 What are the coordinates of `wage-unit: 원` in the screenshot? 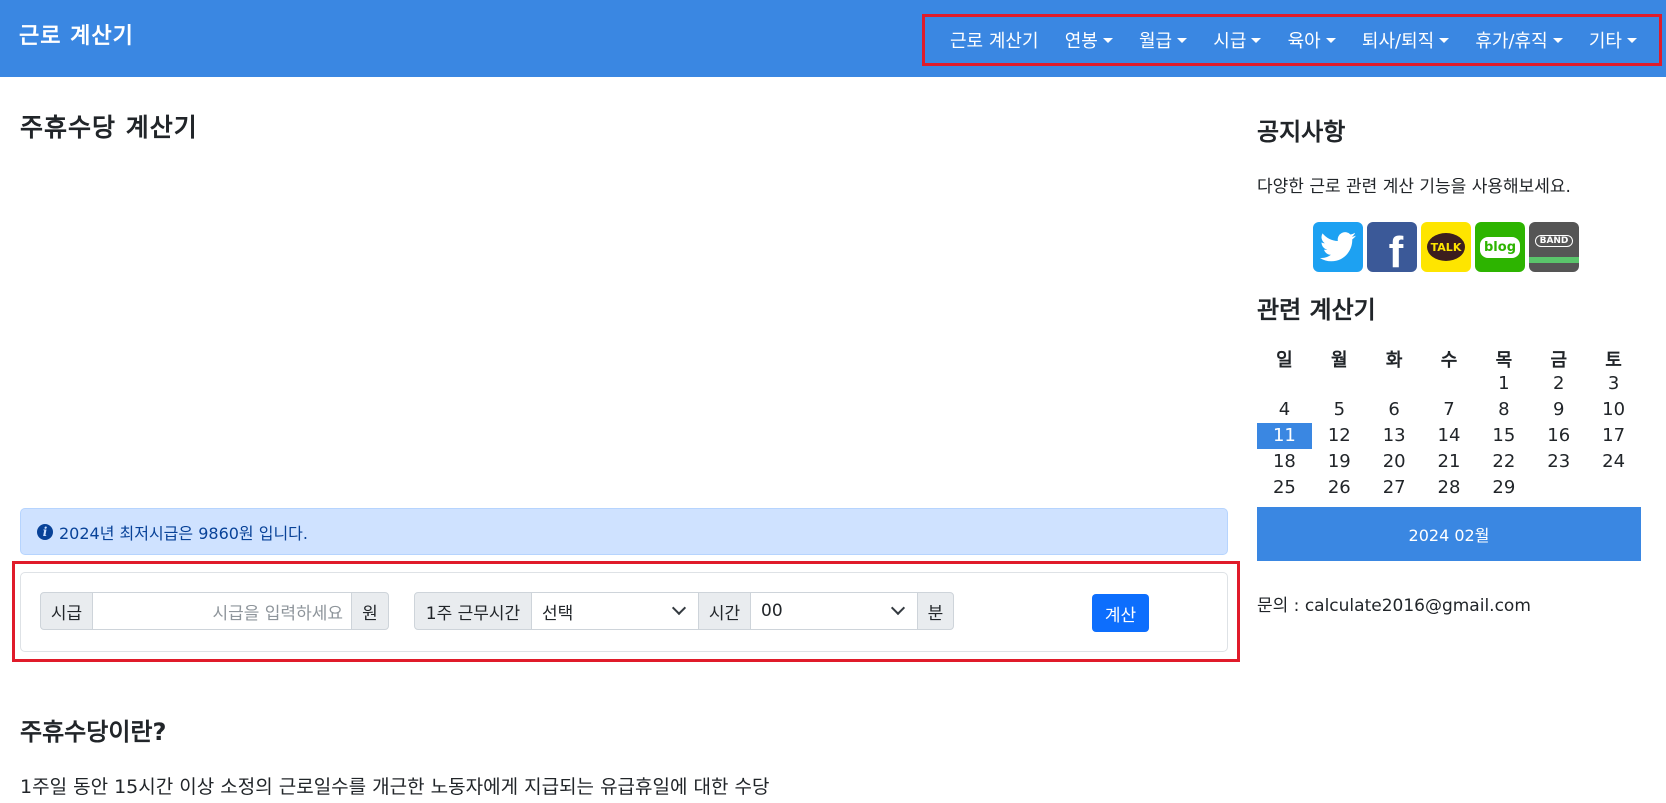 It's located at (370, 611).